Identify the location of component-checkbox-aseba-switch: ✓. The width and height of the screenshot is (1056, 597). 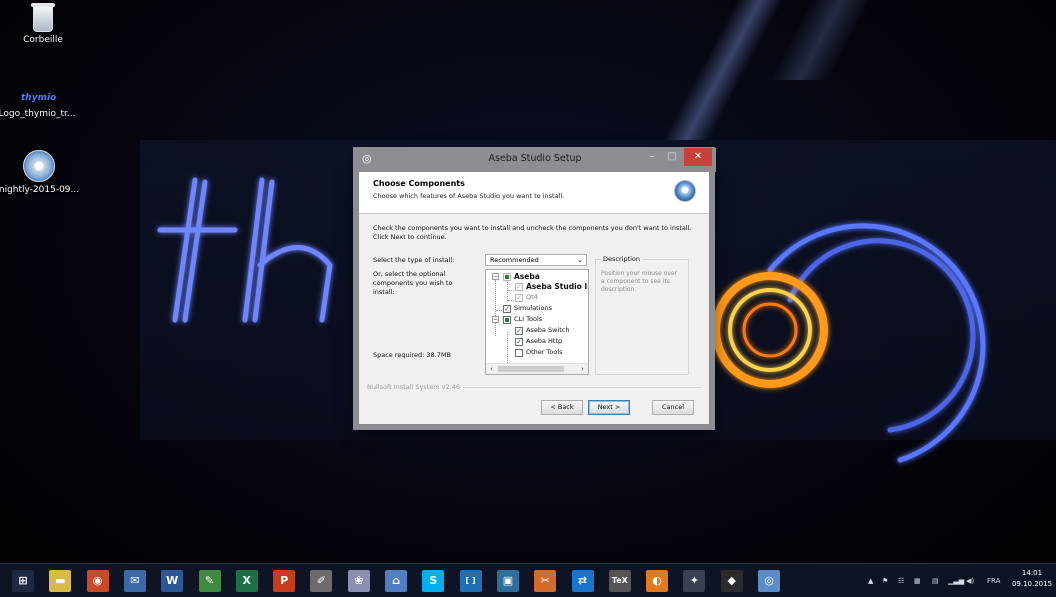
(519, 331).